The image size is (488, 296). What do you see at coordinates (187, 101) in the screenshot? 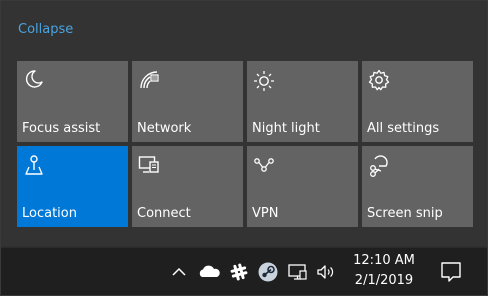
I see `tile-network: Network` at bounding box center [187, 101].